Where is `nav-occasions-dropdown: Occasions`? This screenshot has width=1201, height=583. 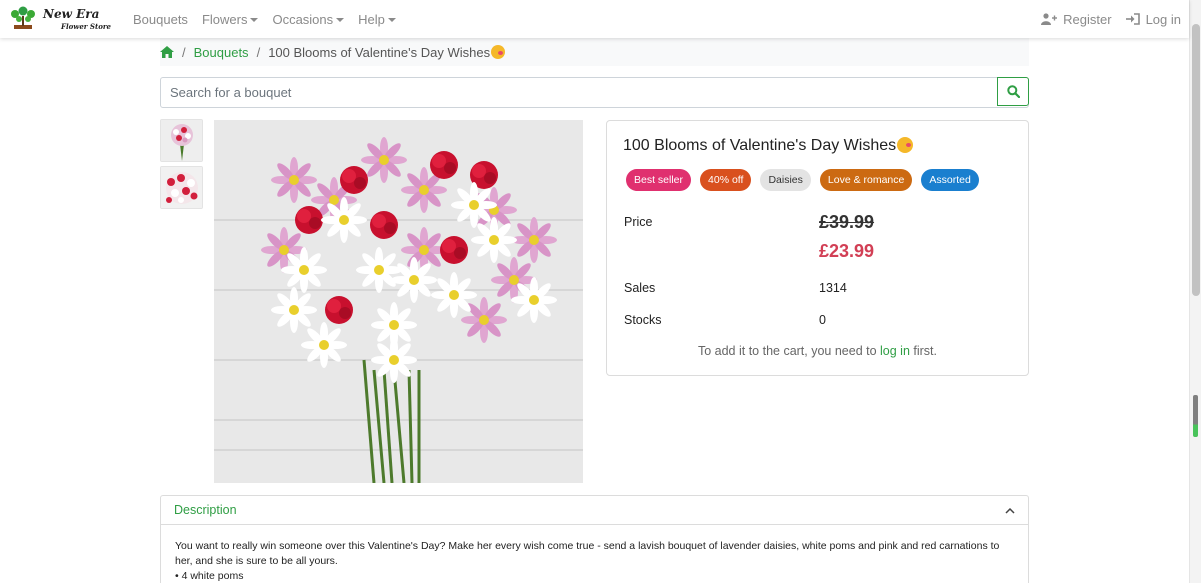
nav-occasions-dropdown: Occasions is located at coordinates (308, 19).